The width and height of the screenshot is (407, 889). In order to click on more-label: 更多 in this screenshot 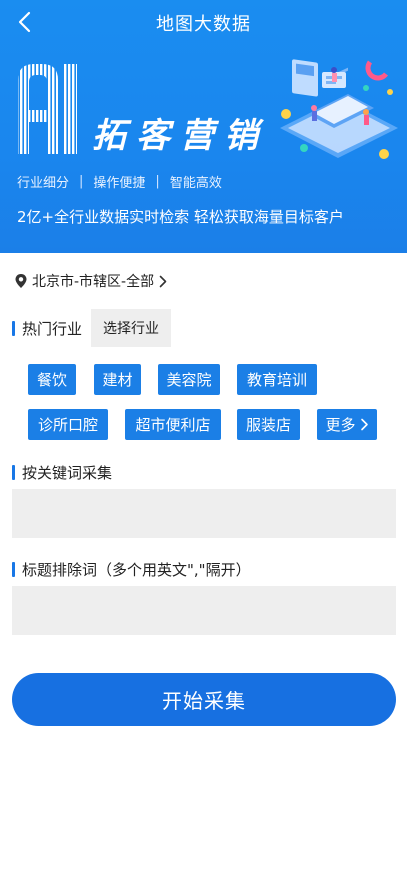, I will do `click(340, 425)`.